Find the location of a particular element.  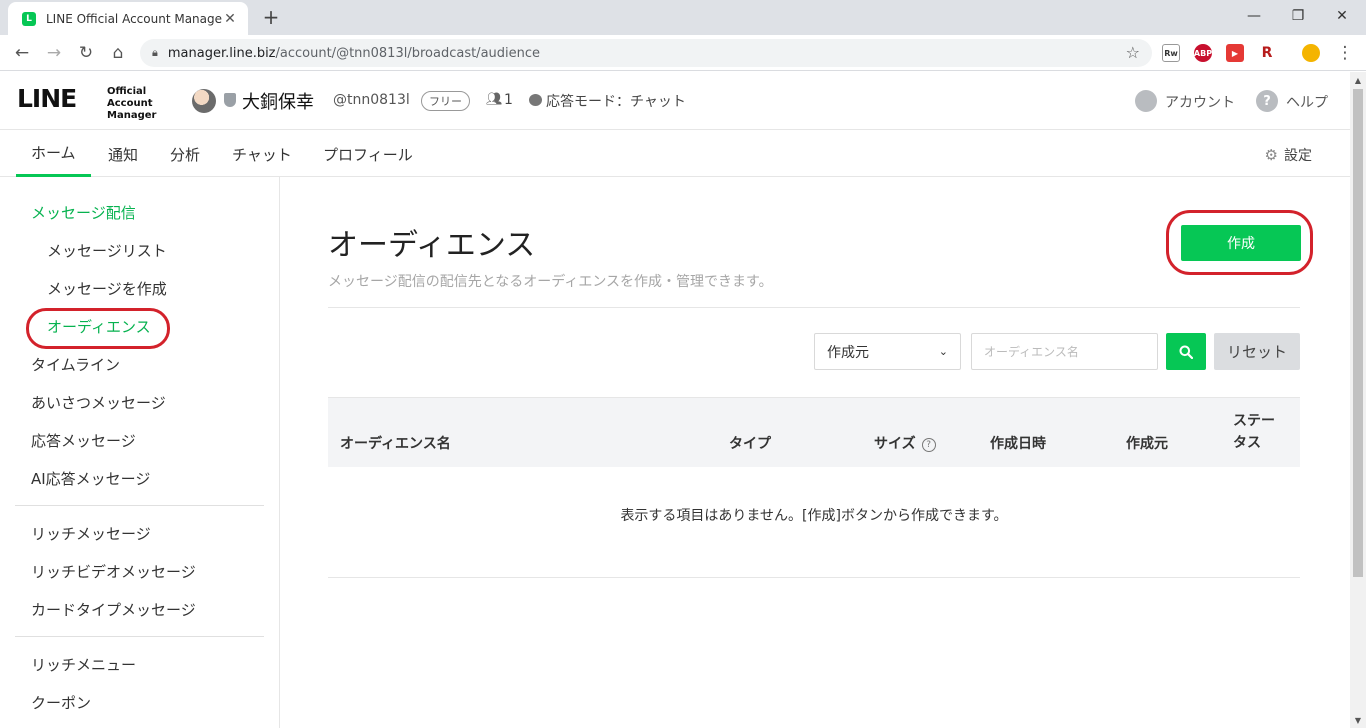

sidebar-item-rich-message: リッチメッセージ is located at coordinates (91, 533).